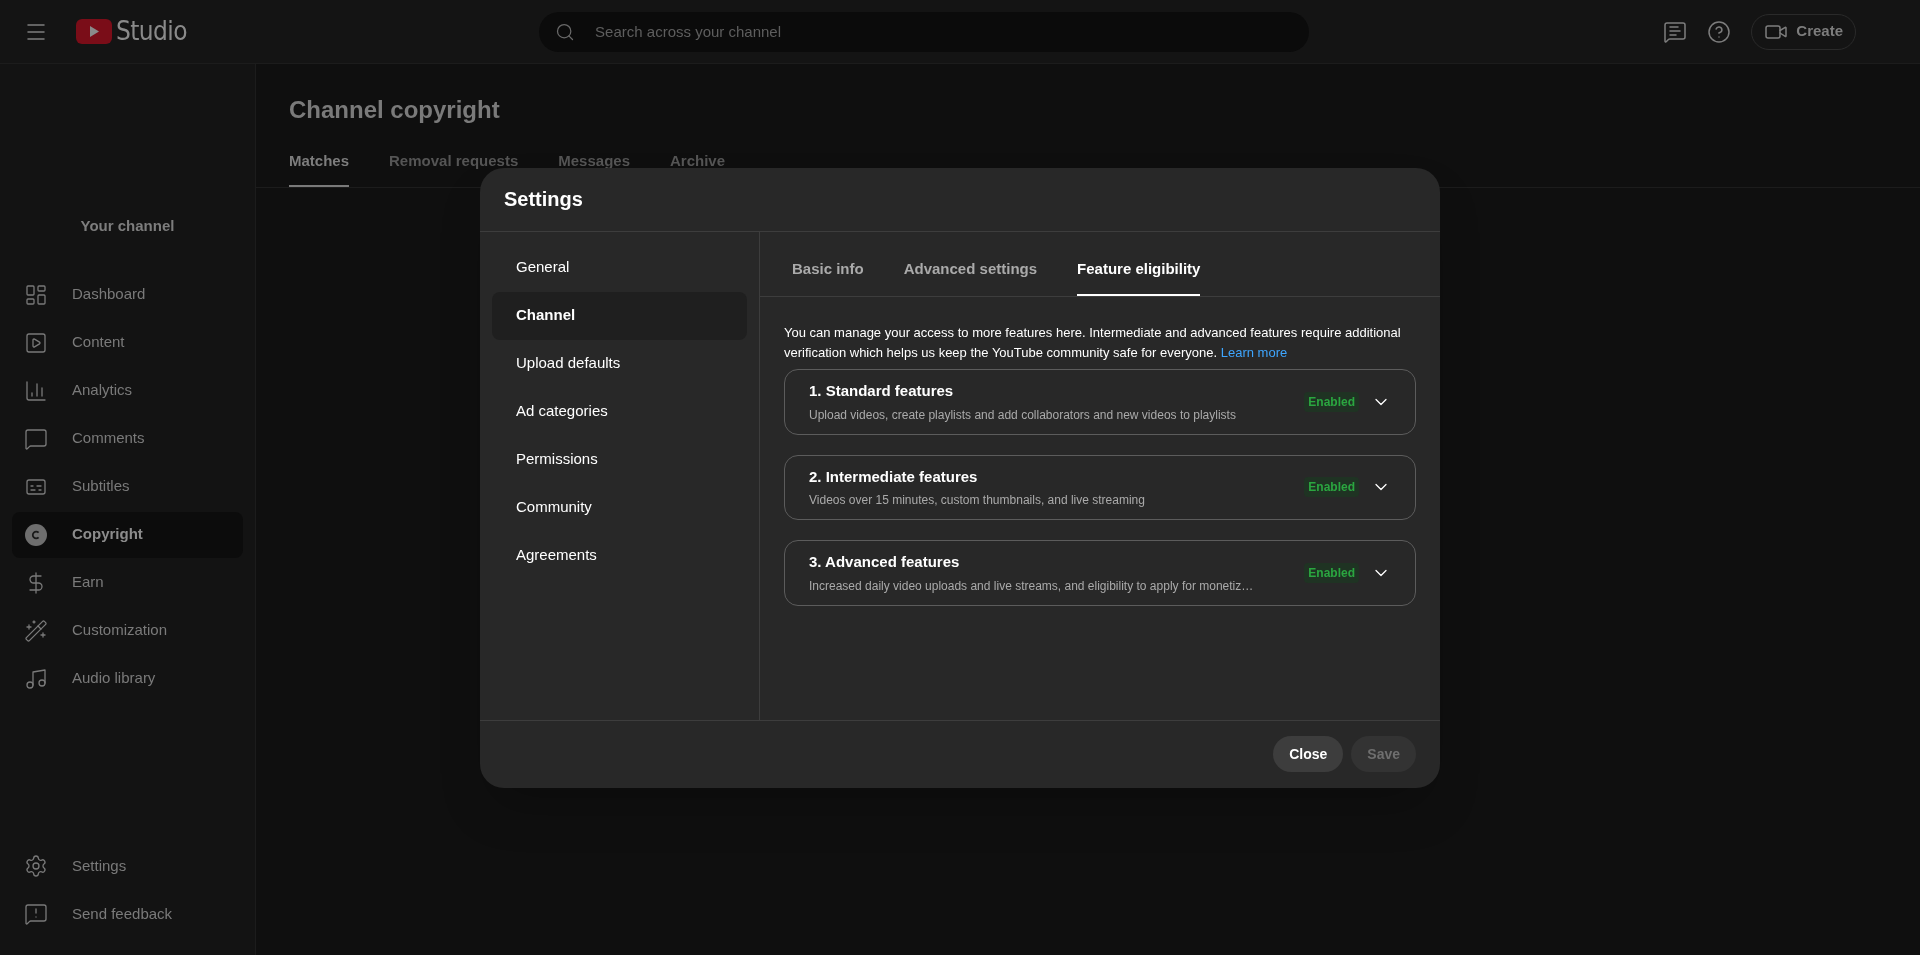 This screenshot has height=955, width=1920. Describe the element at coordinates (36, 678) in the screenshot. I see `music-icon` at that location.